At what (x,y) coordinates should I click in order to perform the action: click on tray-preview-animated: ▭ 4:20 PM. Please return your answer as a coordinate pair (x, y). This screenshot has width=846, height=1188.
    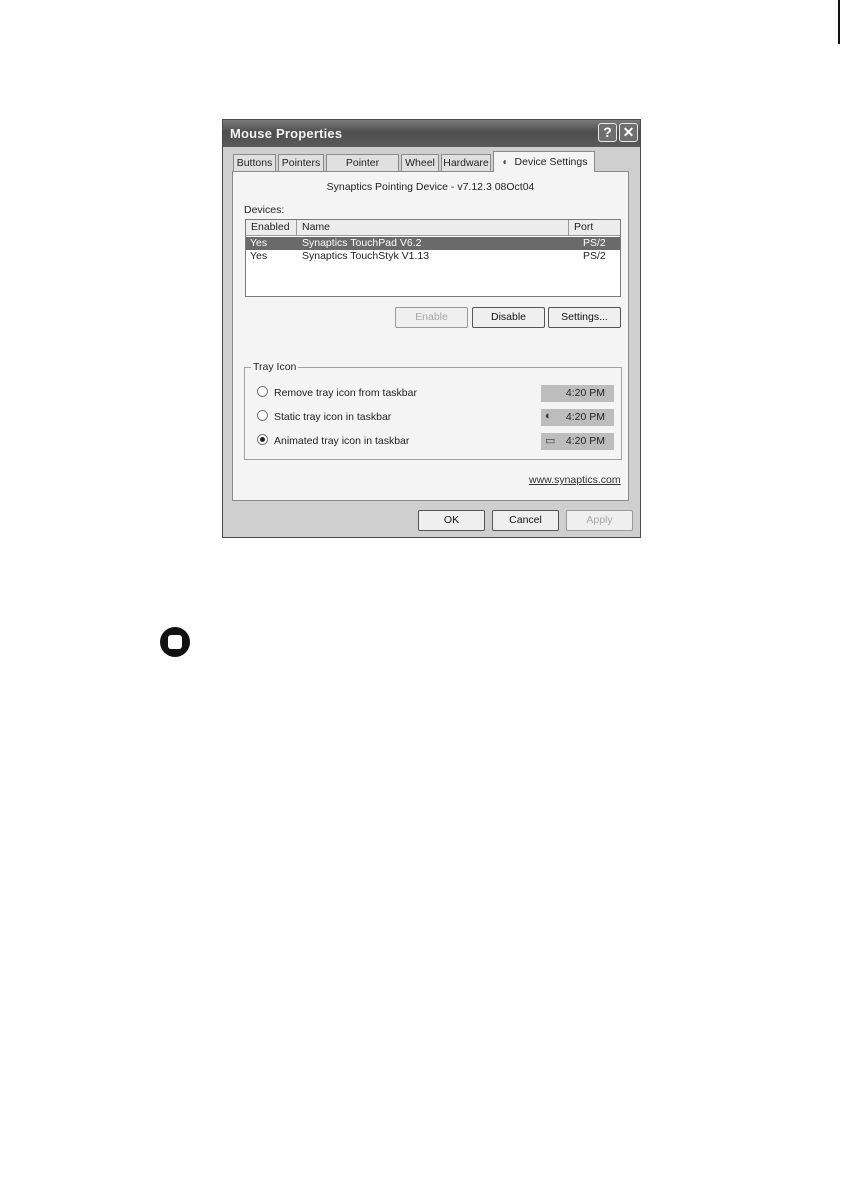
    Looking at the image, I should click on (577, 441).